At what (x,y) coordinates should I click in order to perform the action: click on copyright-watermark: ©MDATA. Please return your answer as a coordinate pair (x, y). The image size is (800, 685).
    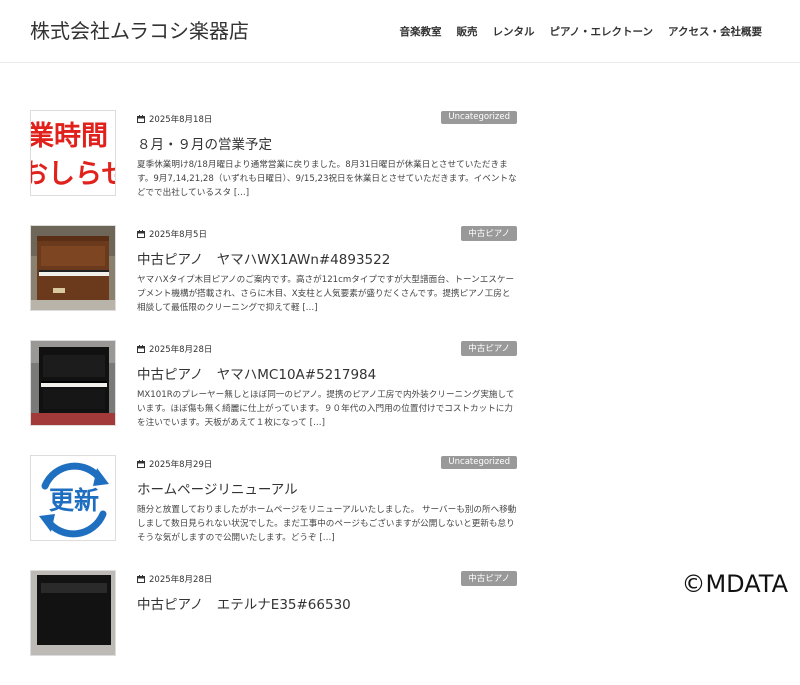
    Looking at the image, I should click on (734, 584).